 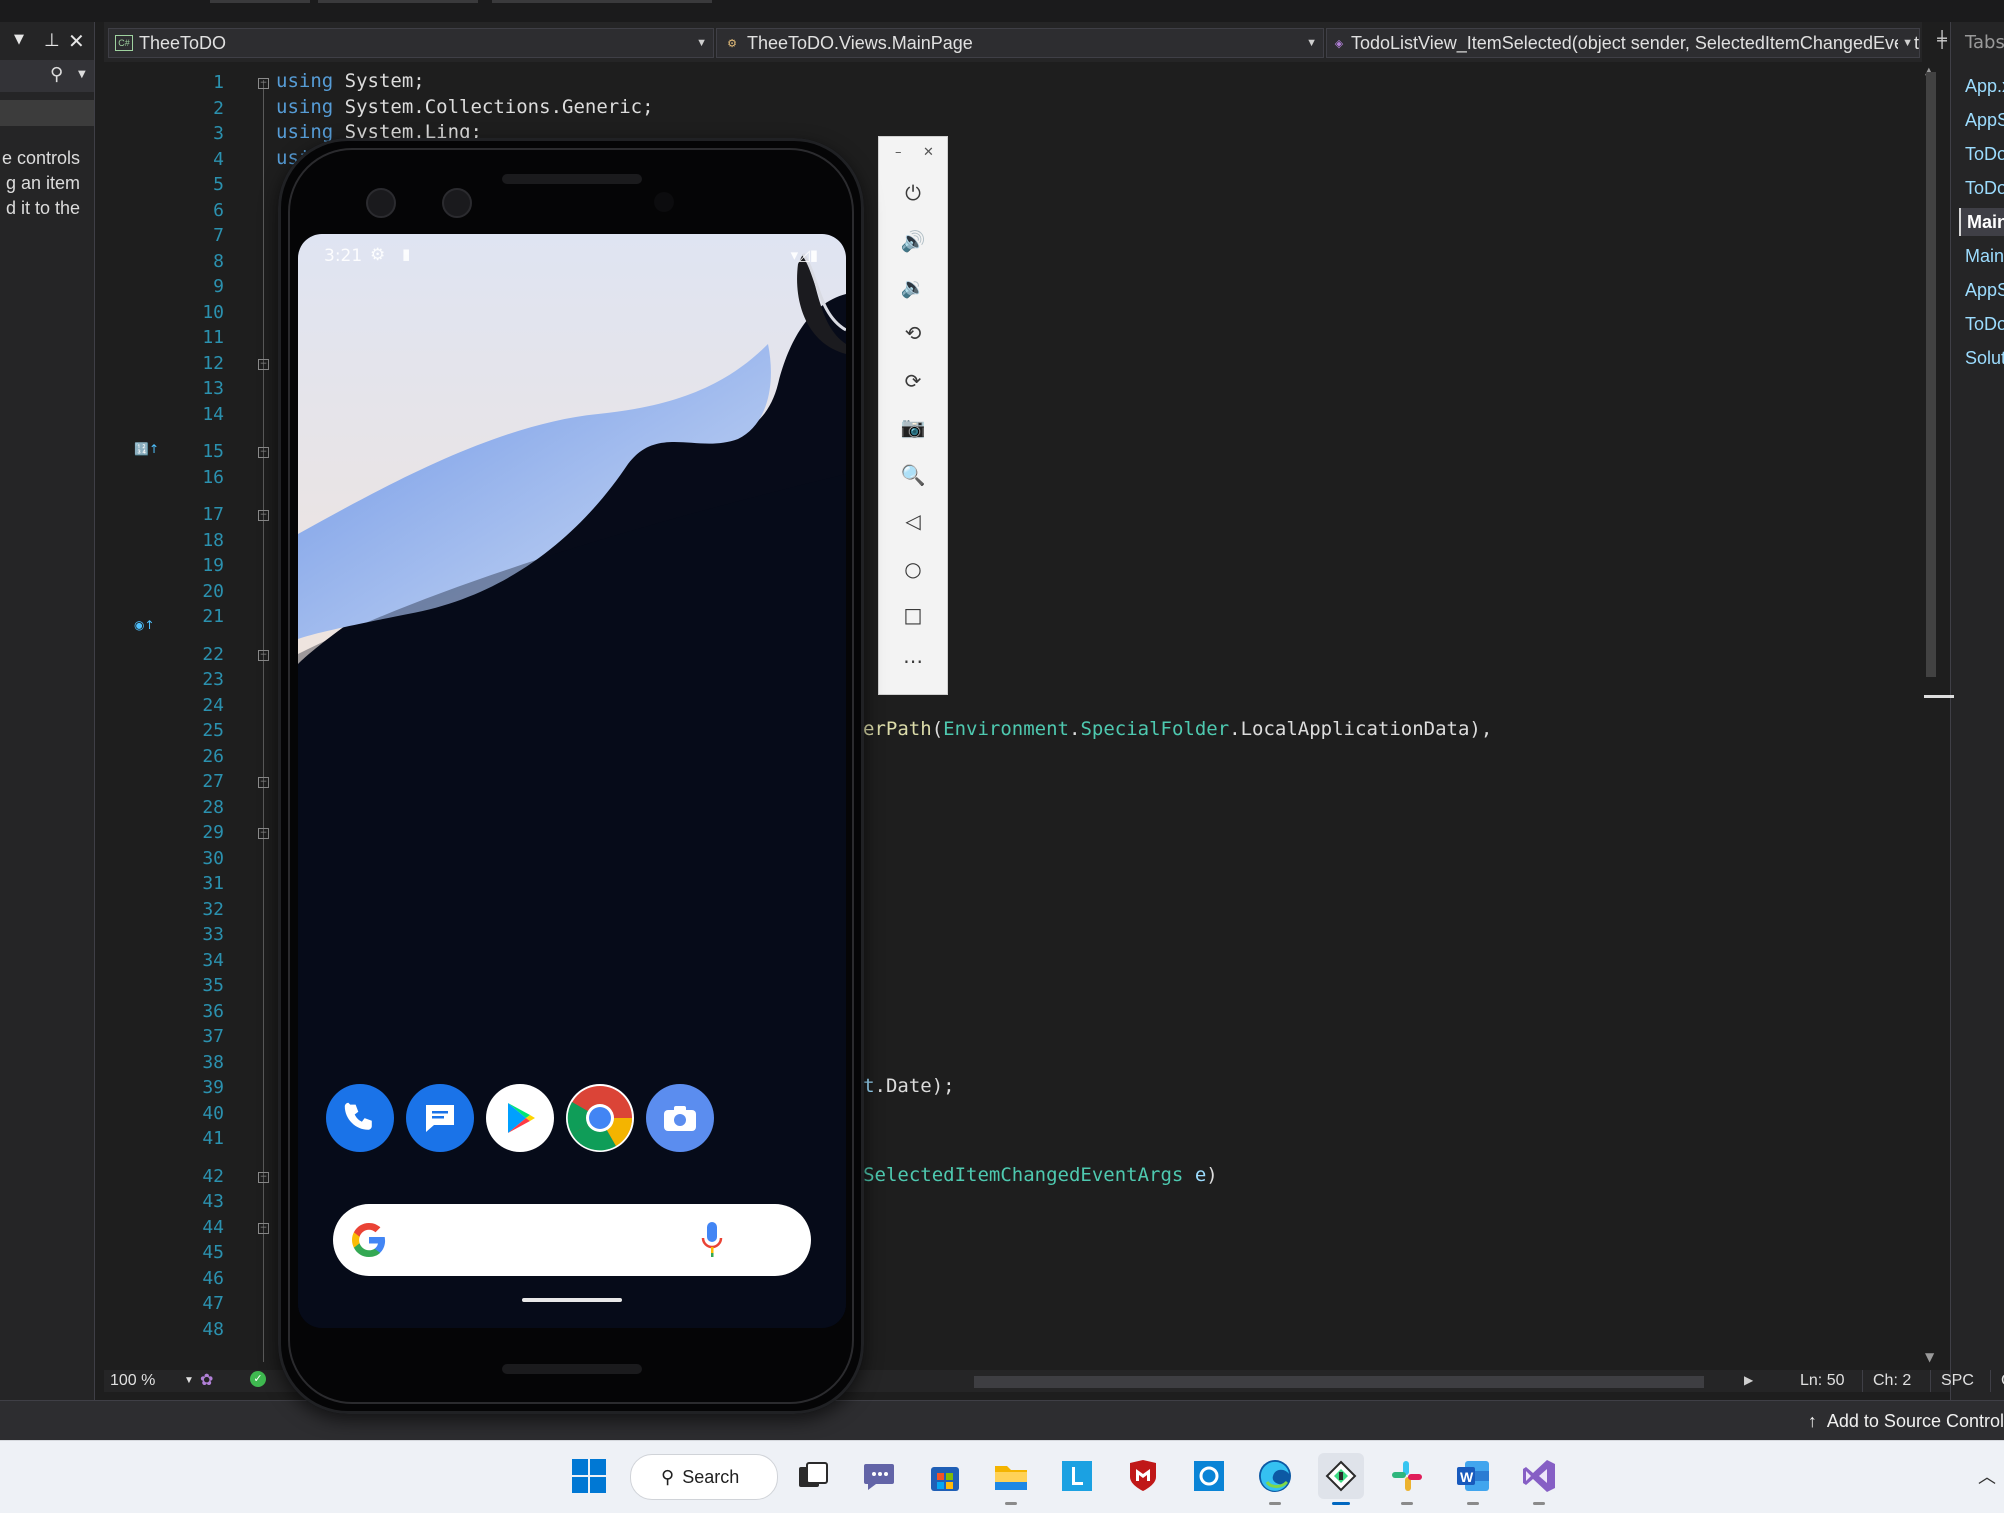 I want to click on rotate-left-icon: ⟲, so click(x=913, y=333).